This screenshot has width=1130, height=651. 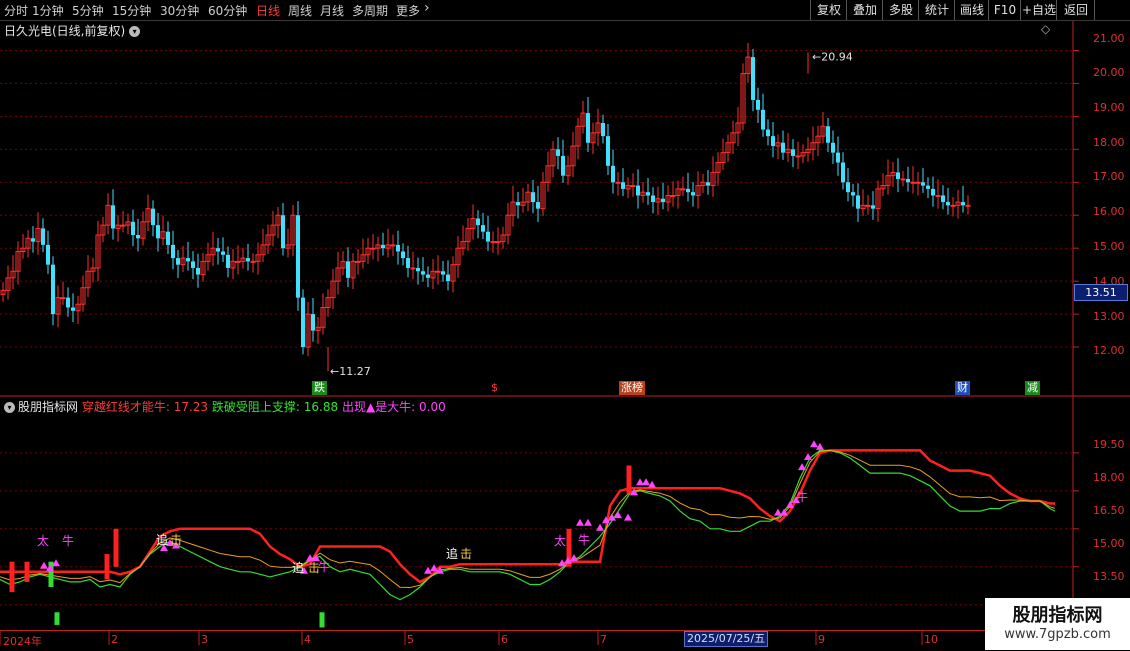 What do you see at coordinates (65, 31) in the screenshot?
I see `stock-title-text: 日久光电(日线,前复权)` at bounding box center [65, 31].